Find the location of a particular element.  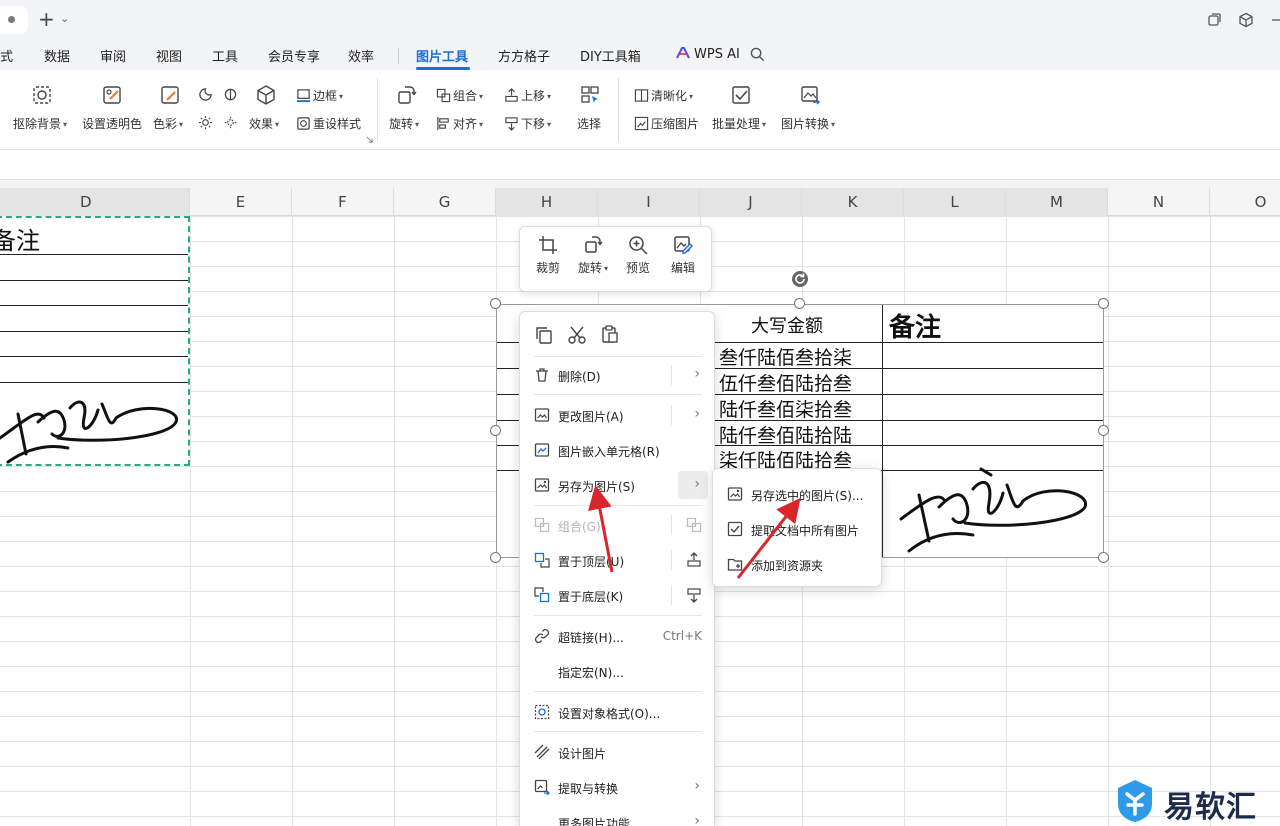

document-tab is located at coordinates (14, 20).